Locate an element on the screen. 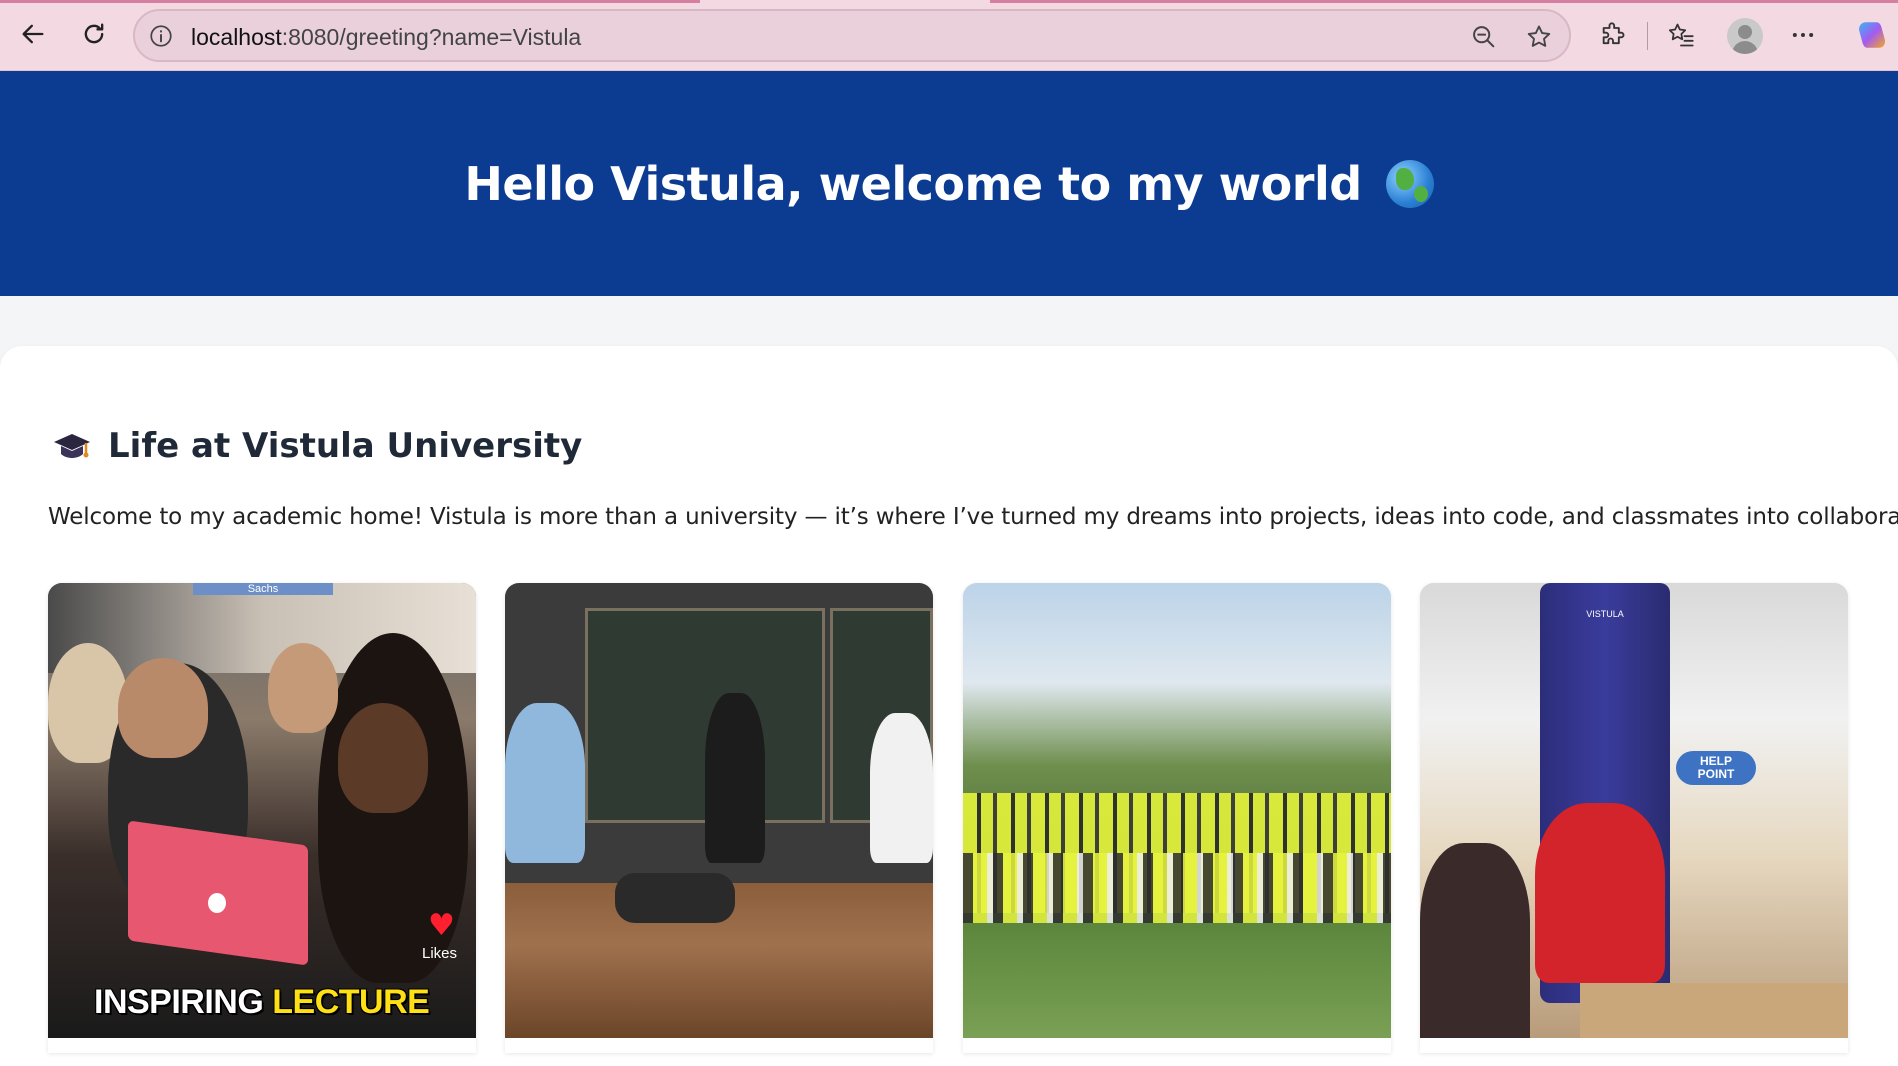 Image resolution: width=1898 pixels, height=1066 pixels. copilot-icon is located at coordinates (1872, 35).